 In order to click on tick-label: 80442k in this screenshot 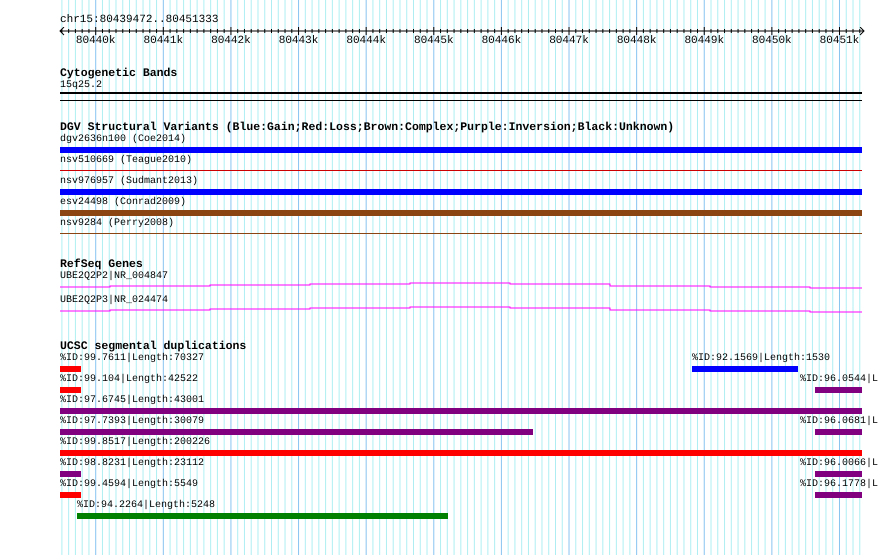, I will do `click(231, 41)`.